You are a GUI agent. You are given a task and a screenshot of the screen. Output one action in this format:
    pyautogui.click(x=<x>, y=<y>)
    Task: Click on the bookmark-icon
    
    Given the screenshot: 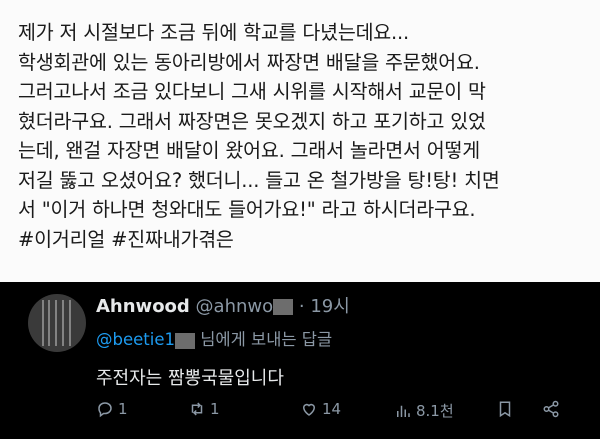 What is the action you would take?
    pyautogui.click(x=505, y=409)
    